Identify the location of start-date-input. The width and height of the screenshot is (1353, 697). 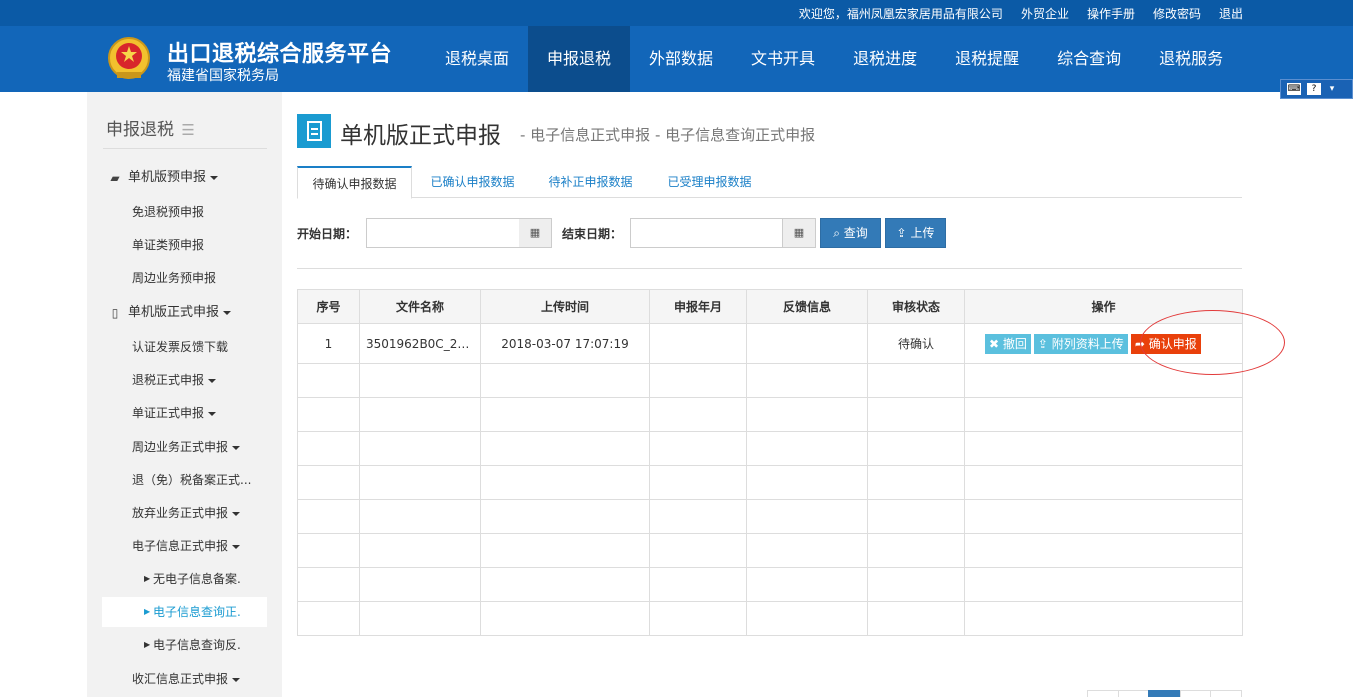
(443, 233).